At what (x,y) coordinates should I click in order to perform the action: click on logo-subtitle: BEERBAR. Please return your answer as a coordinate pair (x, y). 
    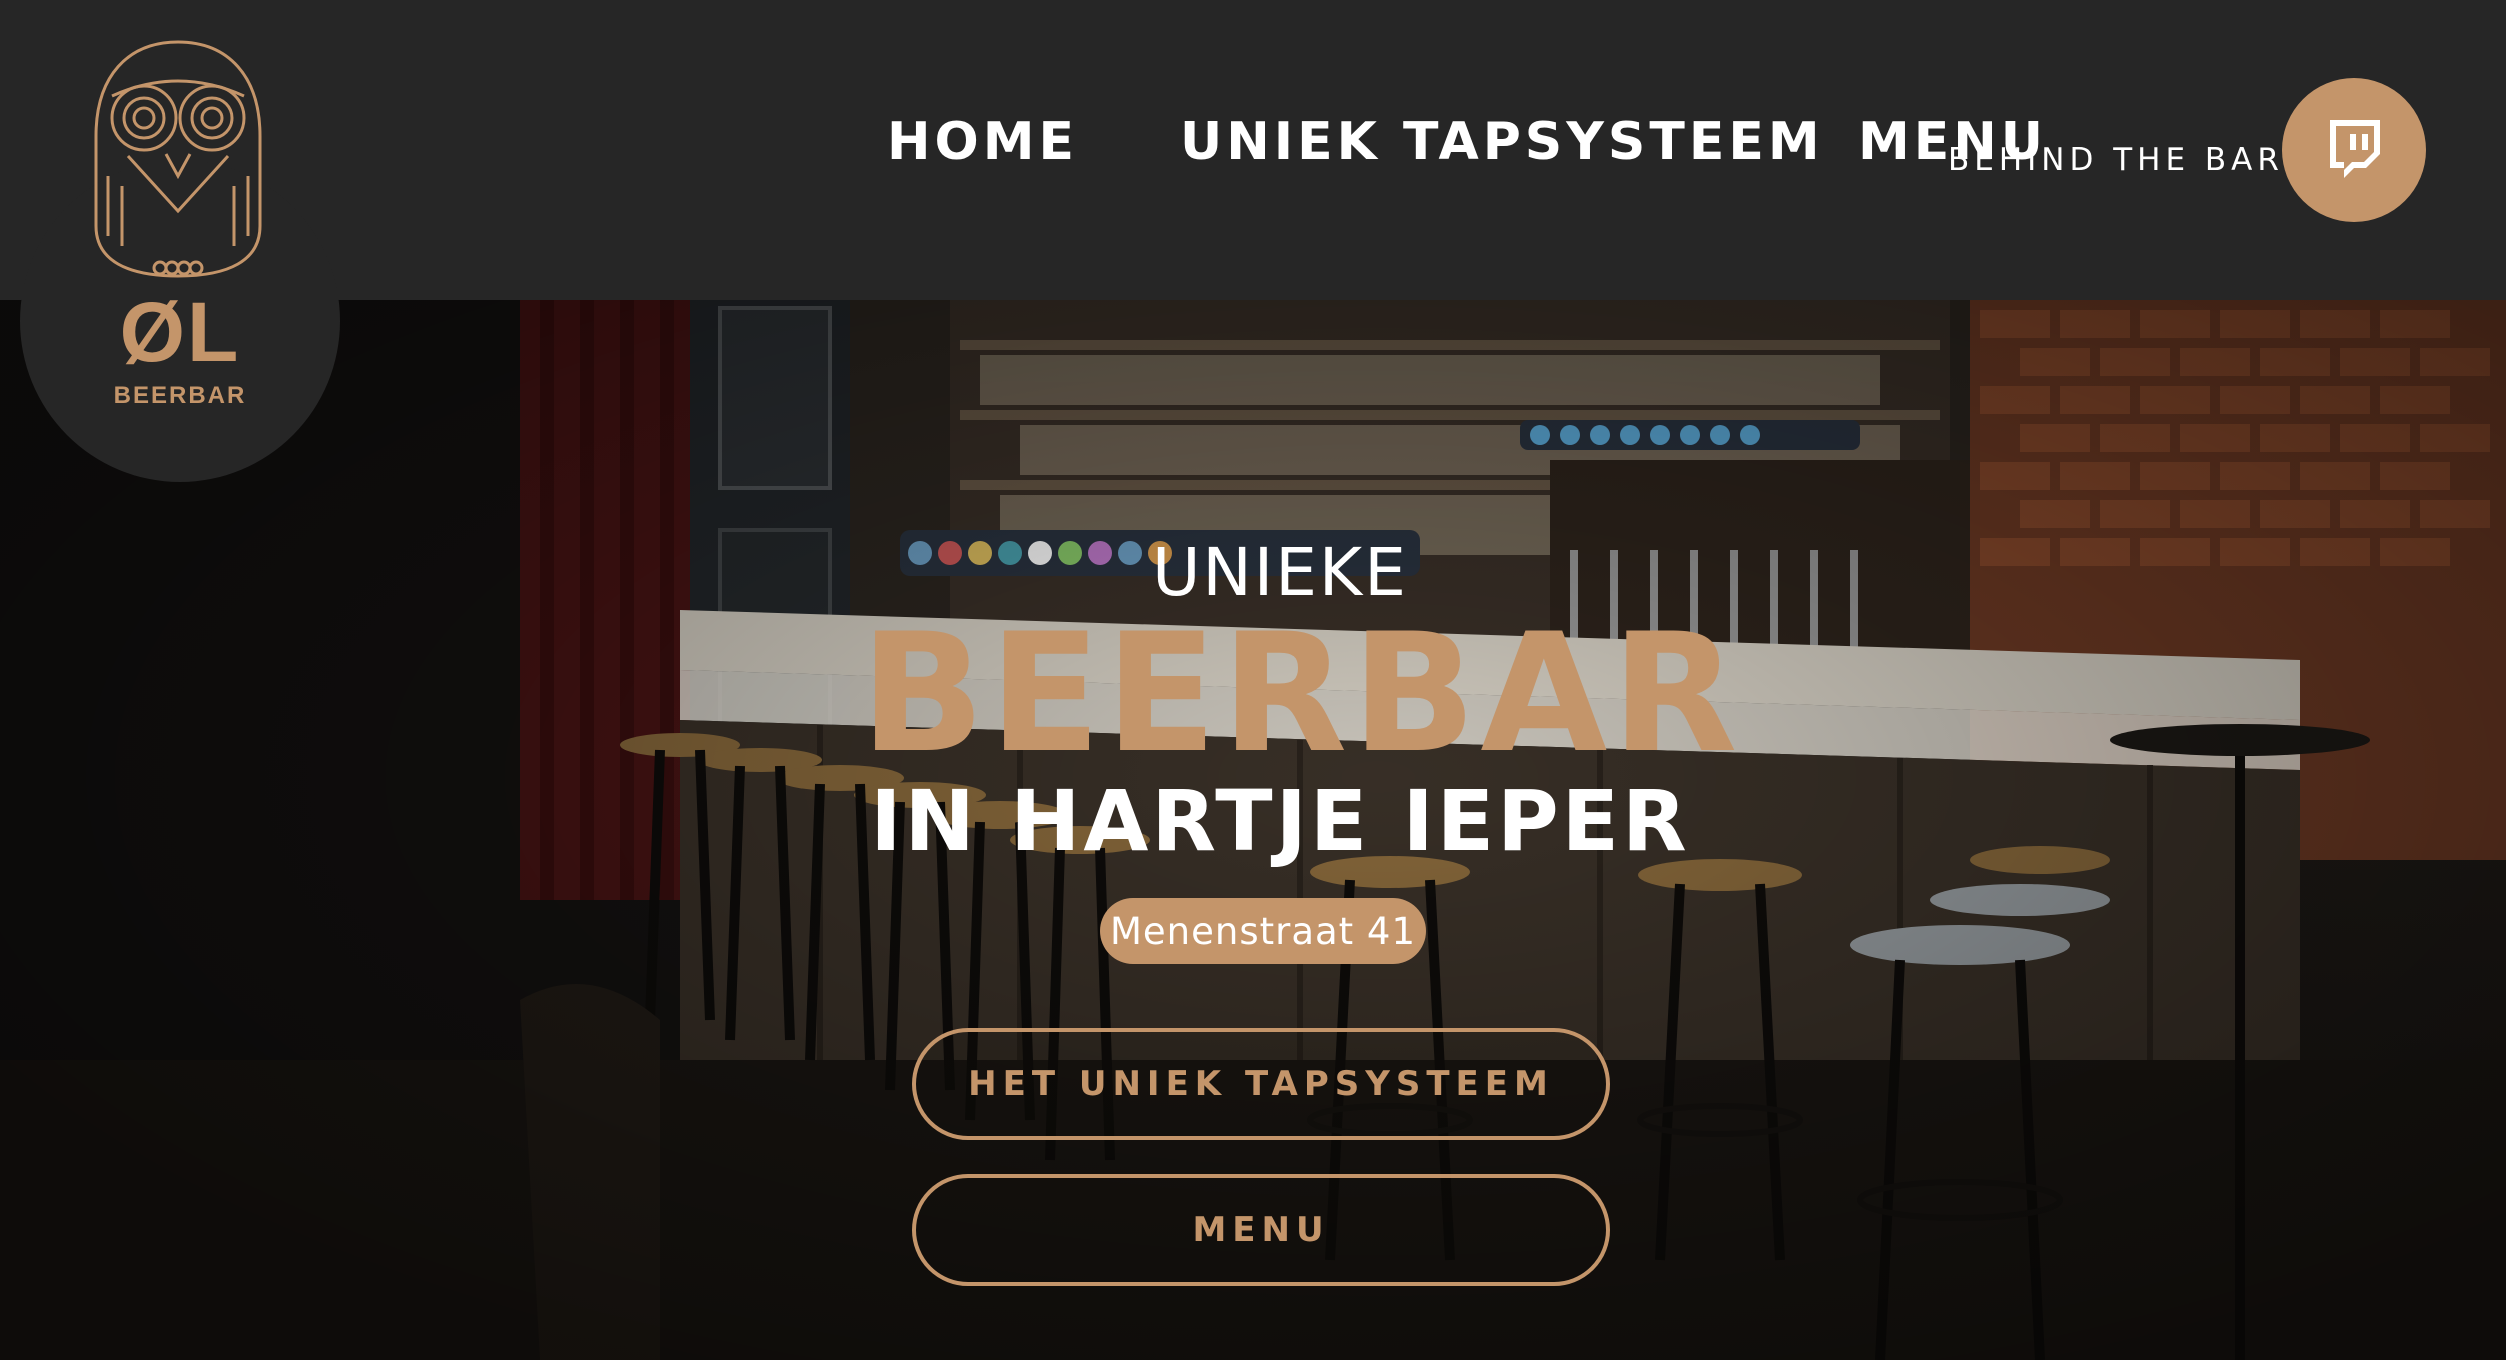
    Looking at the image, I should click on (180, 395).